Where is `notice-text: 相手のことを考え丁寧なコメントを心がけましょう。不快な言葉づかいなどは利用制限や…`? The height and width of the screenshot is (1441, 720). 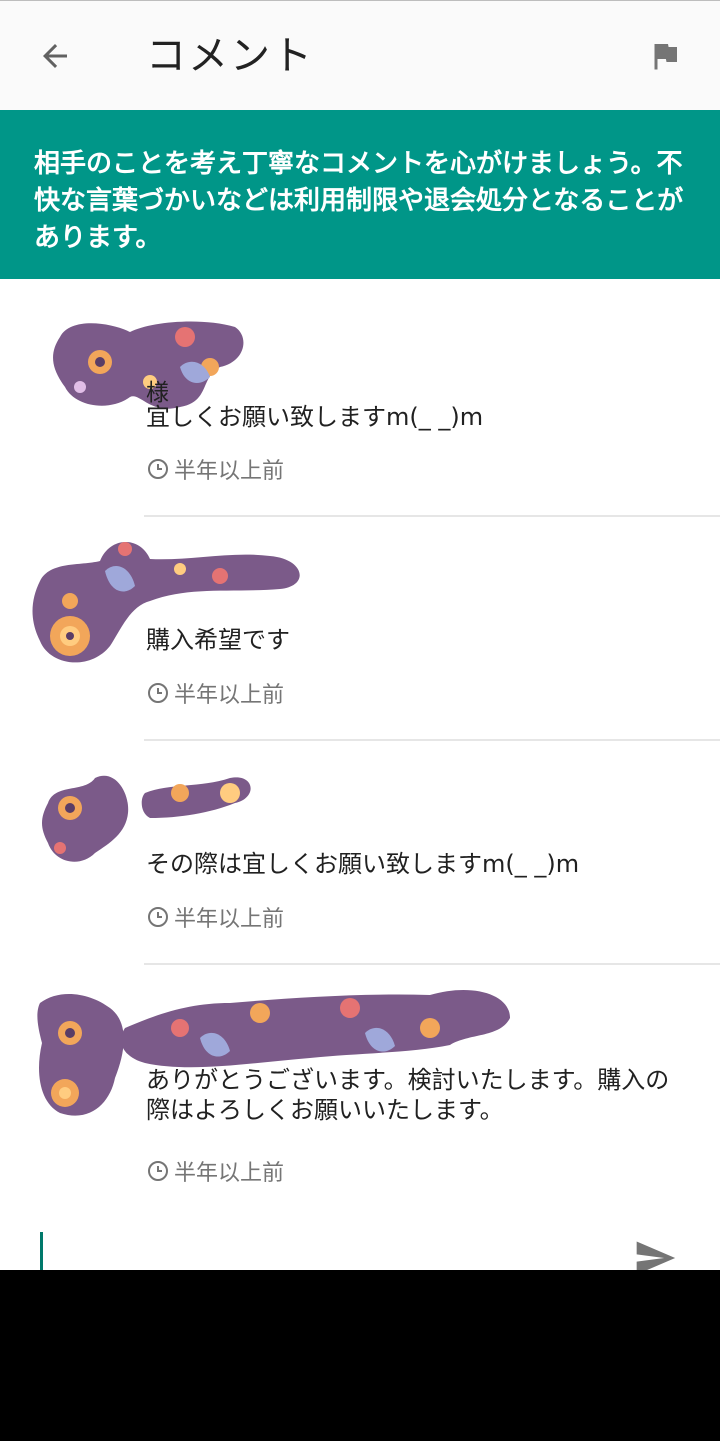
notice-text: 相手のことを考え丁寧なコメントを心がけましょう。不快な言葉づかいなどは利用制限や… is located at coordinates (359, 201).